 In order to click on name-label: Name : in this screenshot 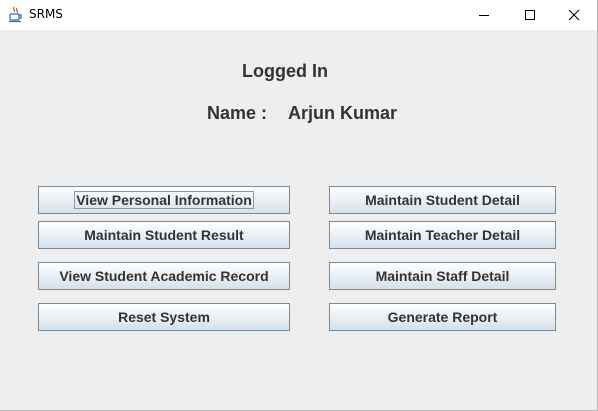, I will do `click(237, 113)`.